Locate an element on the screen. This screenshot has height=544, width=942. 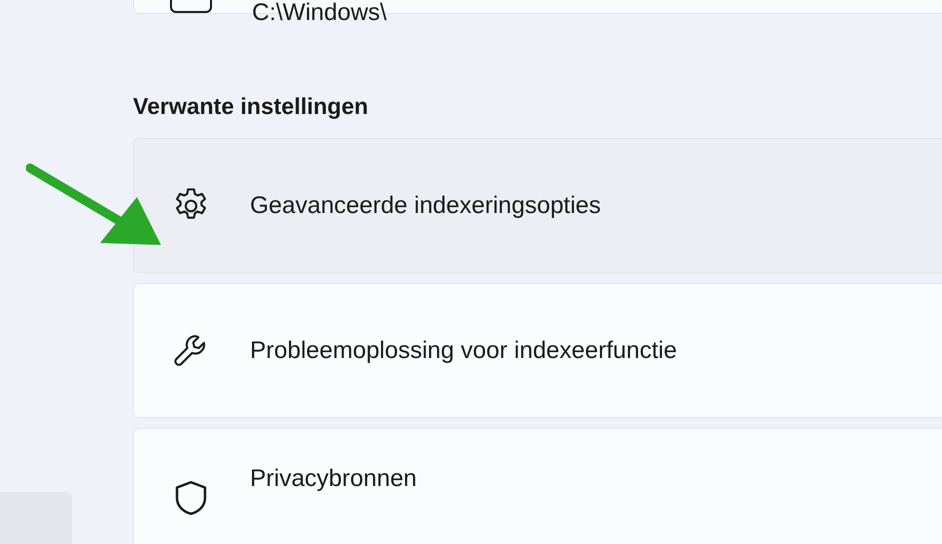
section-heading: Verwante instellingen is located at coordinates (250, 106).